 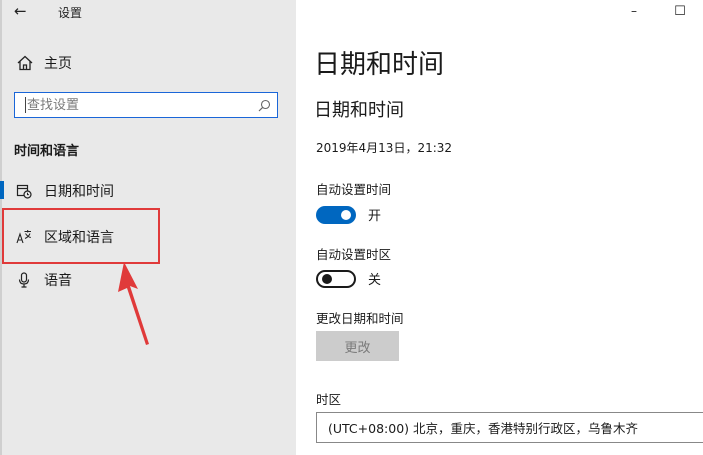 What do you see at coordinates (375, 216) in the screenshot?
I see `auto-time-state: 开` at bounding box center [375, 216].